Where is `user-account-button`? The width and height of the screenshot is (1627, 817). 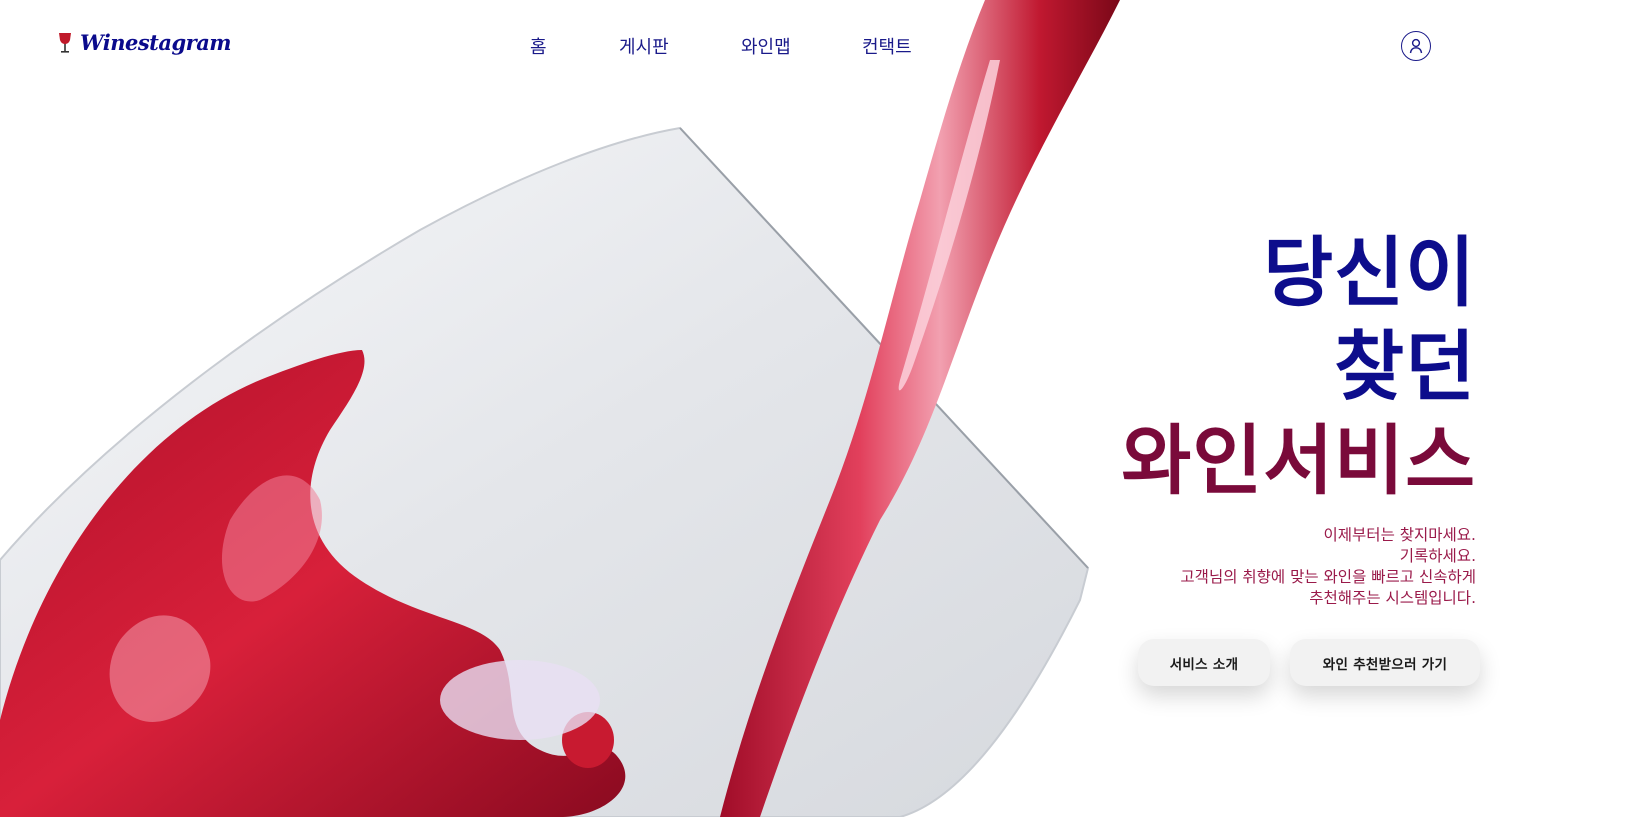
user-account-button is located at coordinates (1416, 46).